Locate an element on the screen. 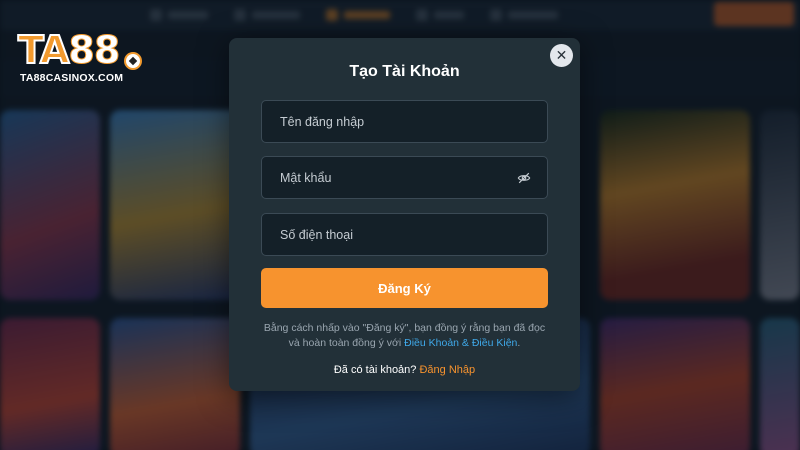 The image size is (800, 450). username-field is located at coordinates (404, 121).